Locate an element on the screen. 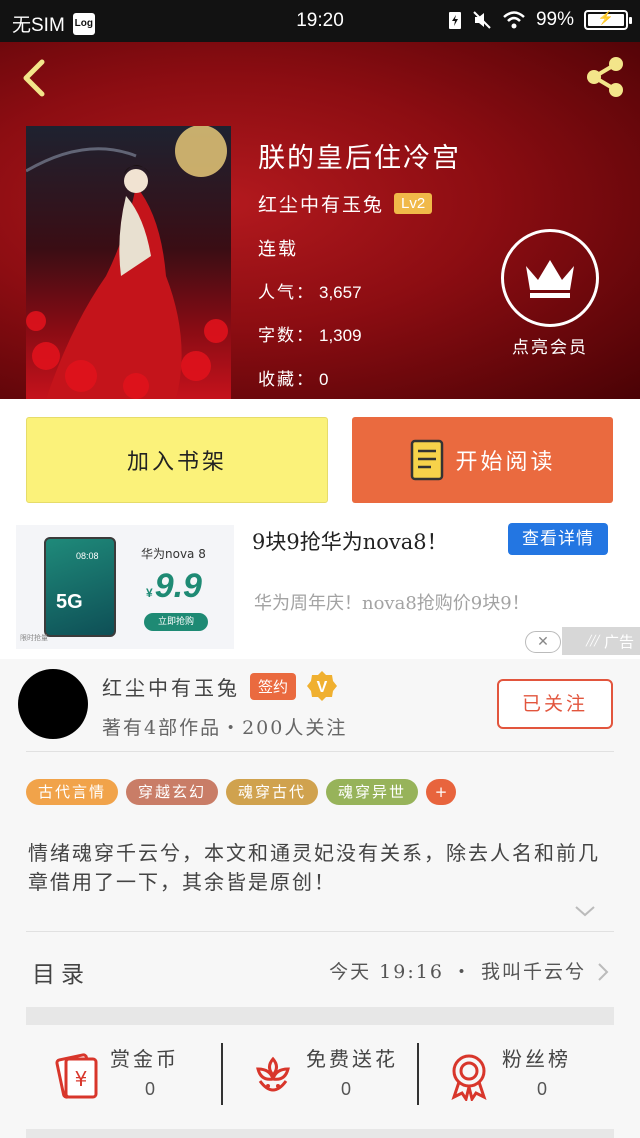  toc-label: 目录 is located at coordinates (61, 975).